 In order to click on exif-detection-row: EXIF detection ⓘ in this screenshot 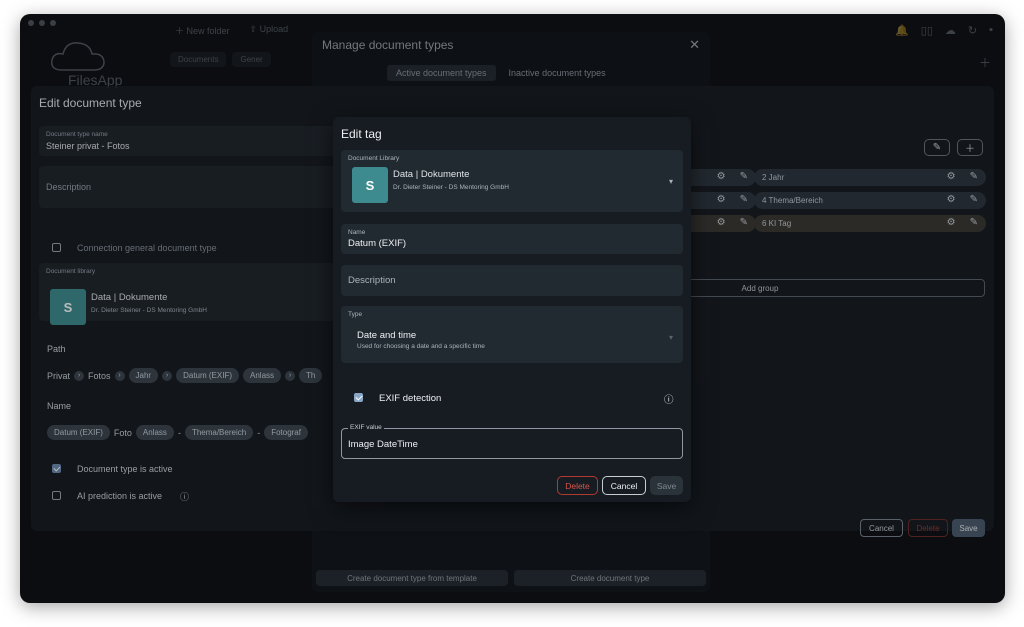, I will do `click(512, 398)`.